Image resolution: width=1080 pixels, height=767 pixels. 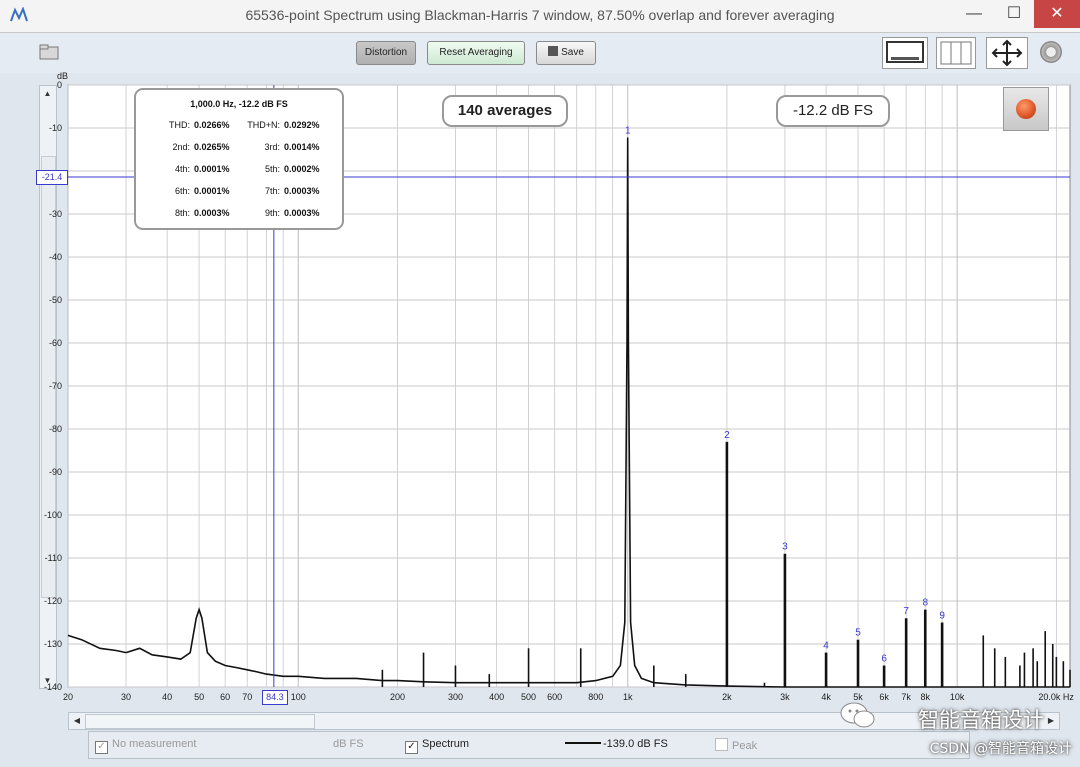 What do you see at coordinates (926, 697) in the screenshot?
I see `x-tick-label: 8k` at bounding box center [926, 697].